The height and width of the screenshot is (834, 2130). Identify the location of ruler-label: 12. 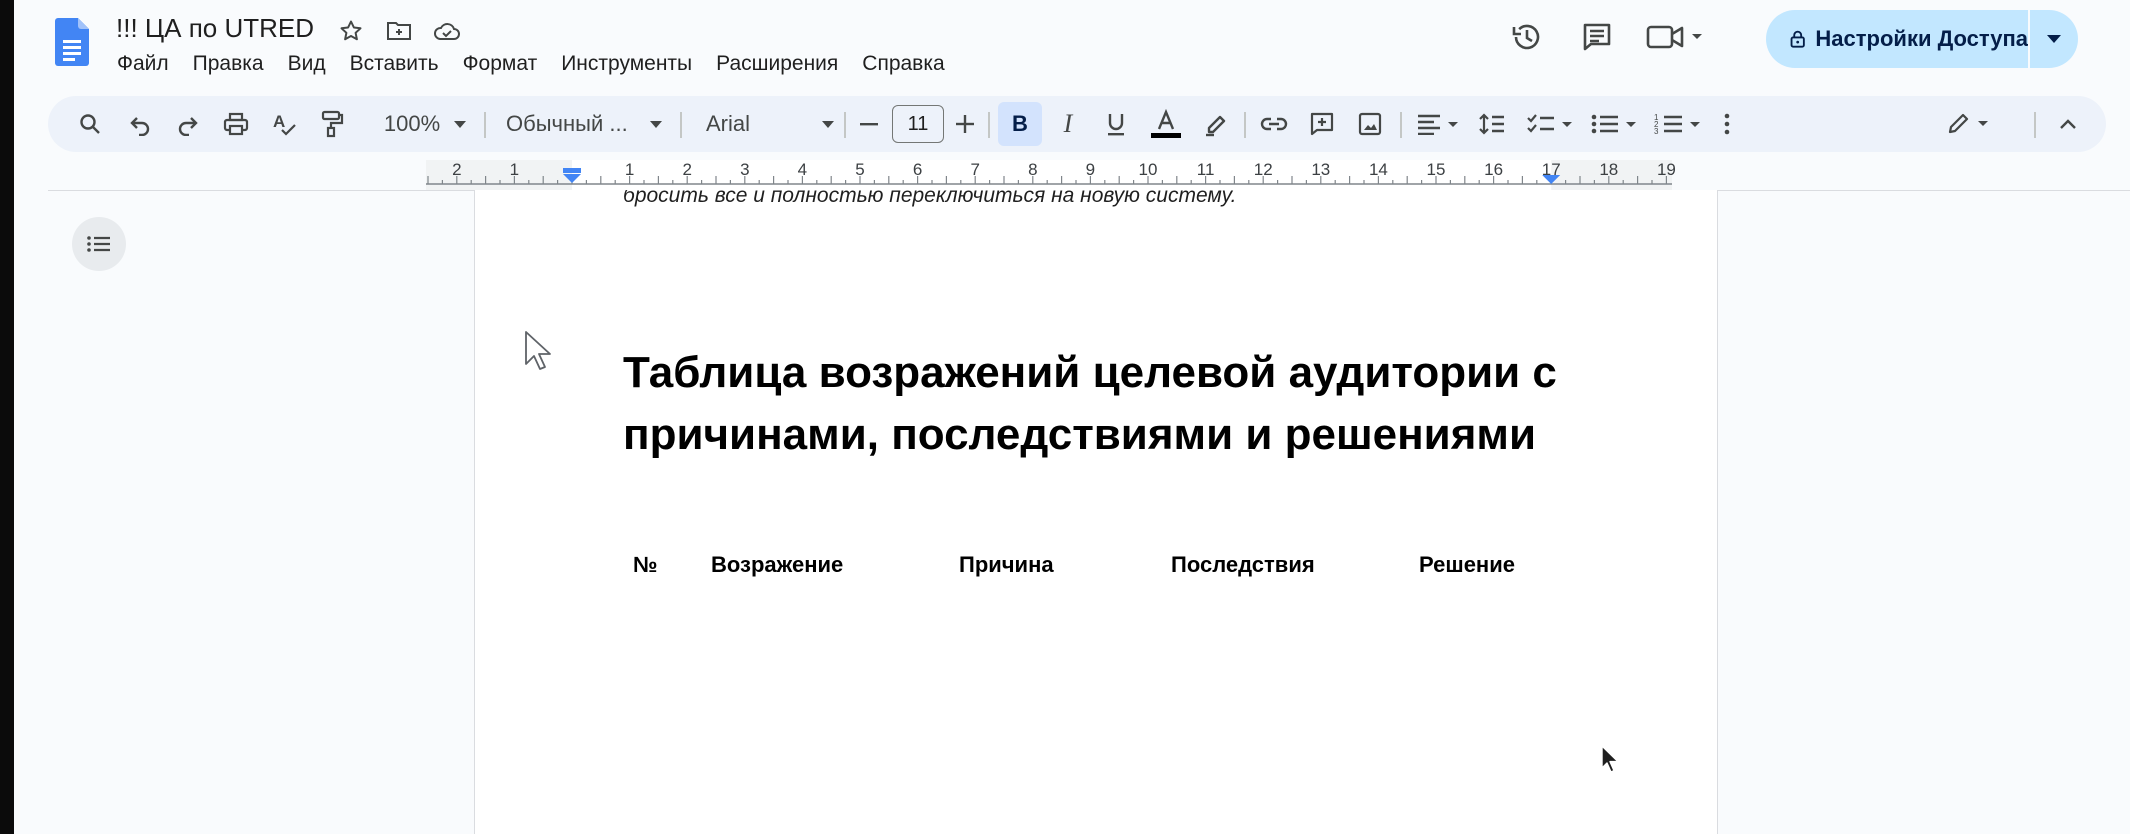
(1263, 169).